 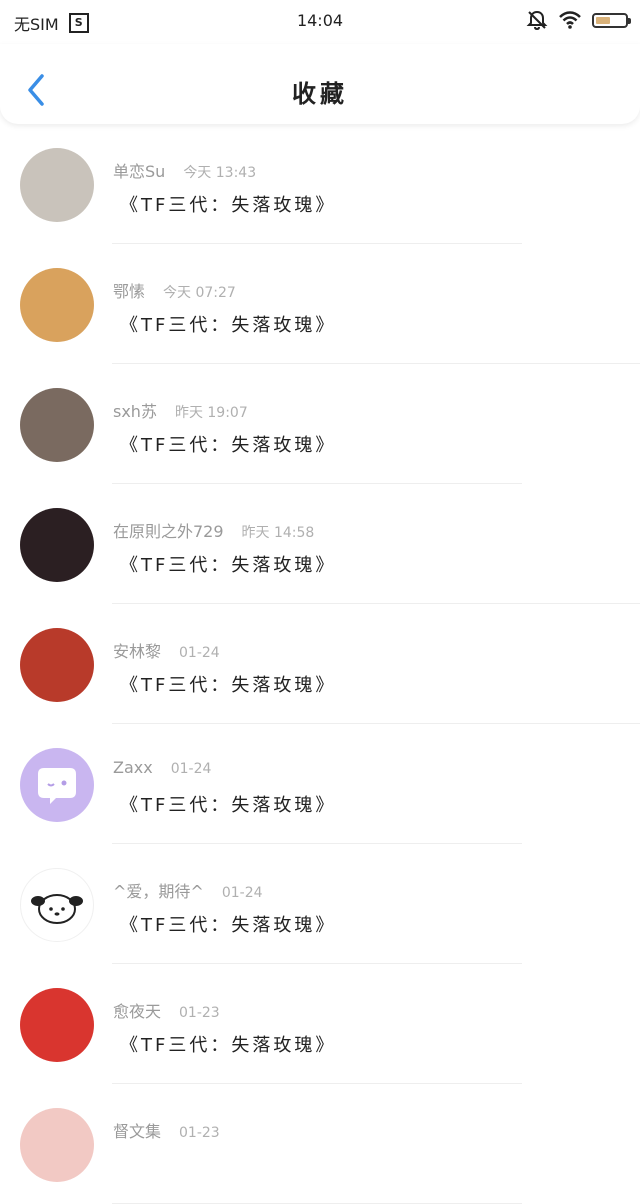 I want to click on item-meta: 愈夜天 01-23, so click(x=166, y=1010).